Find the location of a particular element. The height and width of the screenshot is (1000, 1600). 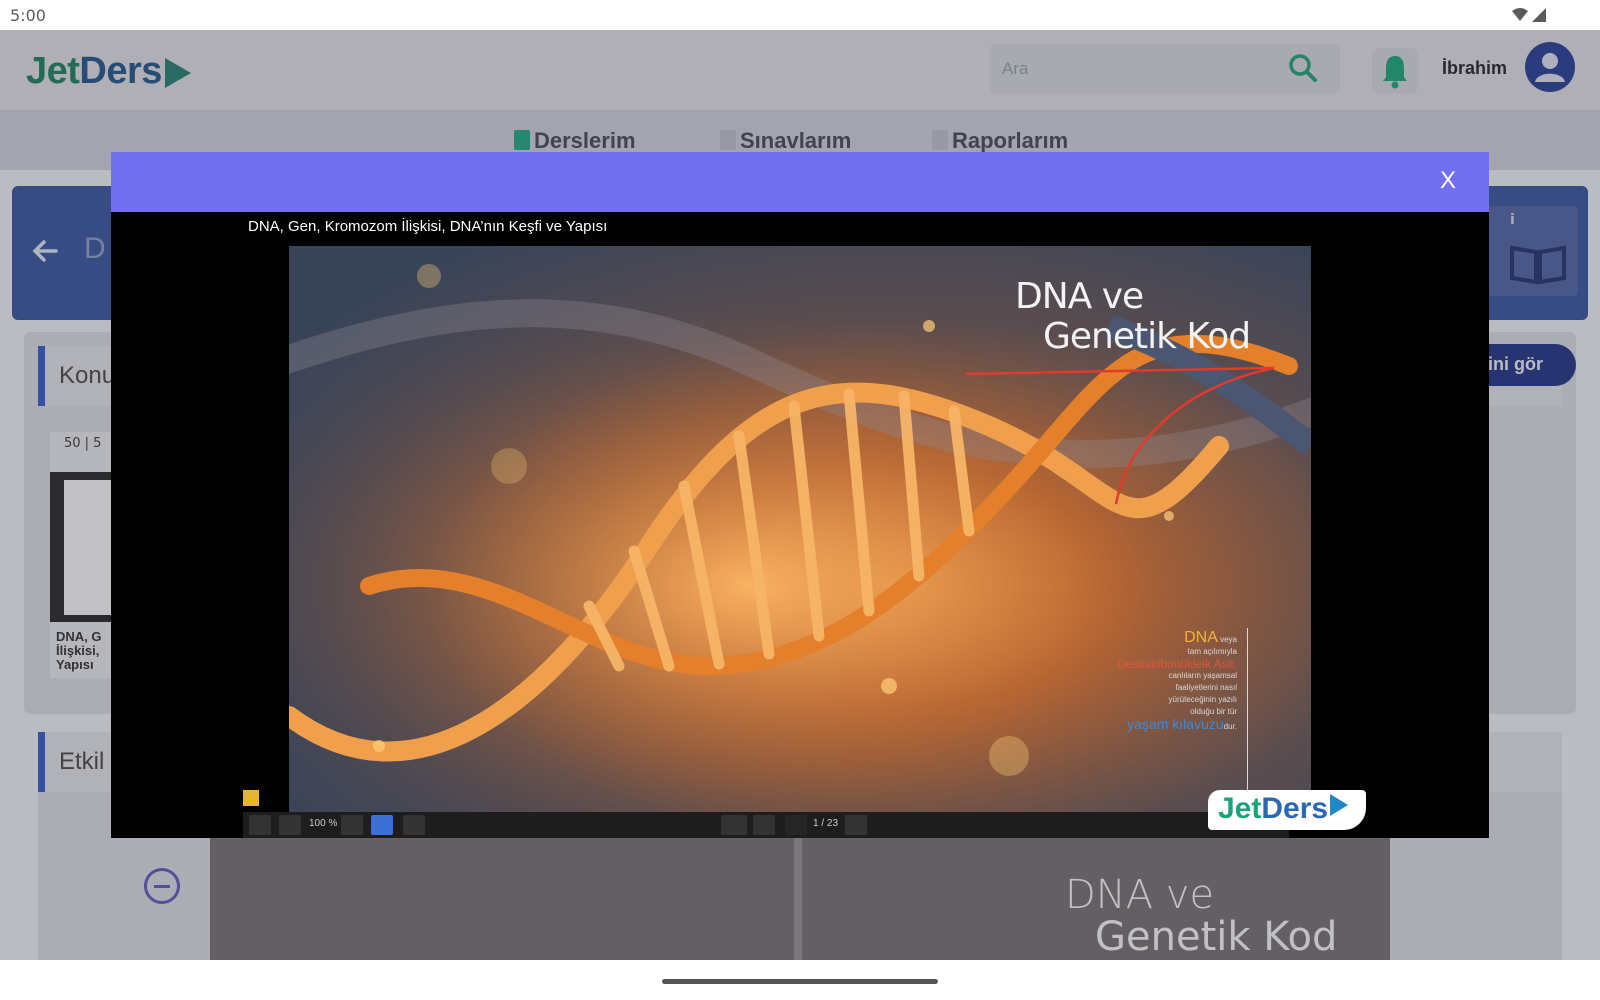

zoom-out-icon is located at coordinates (290, 825).